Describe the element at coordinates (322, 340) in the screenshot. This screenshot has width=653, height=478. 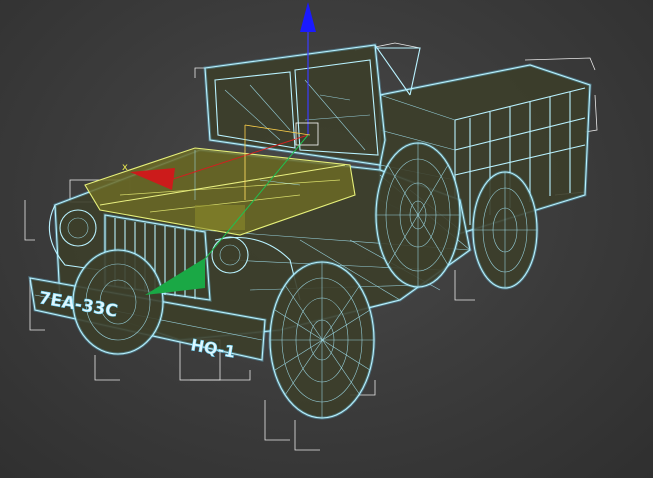
I see `front-right-wheel` at that location.